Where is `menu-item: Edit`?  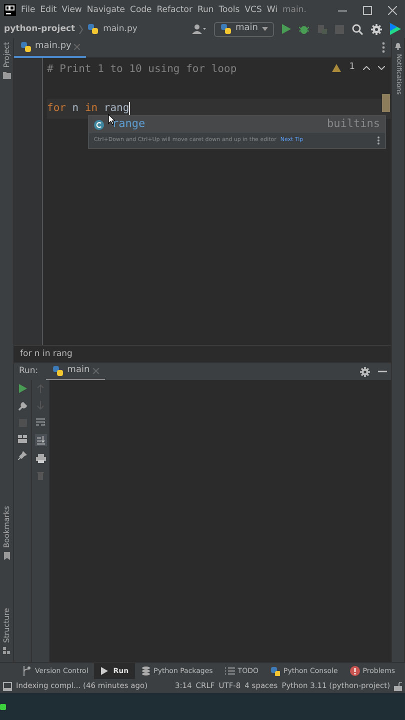 menu-item: Edit is located at coordinates (48, 10).